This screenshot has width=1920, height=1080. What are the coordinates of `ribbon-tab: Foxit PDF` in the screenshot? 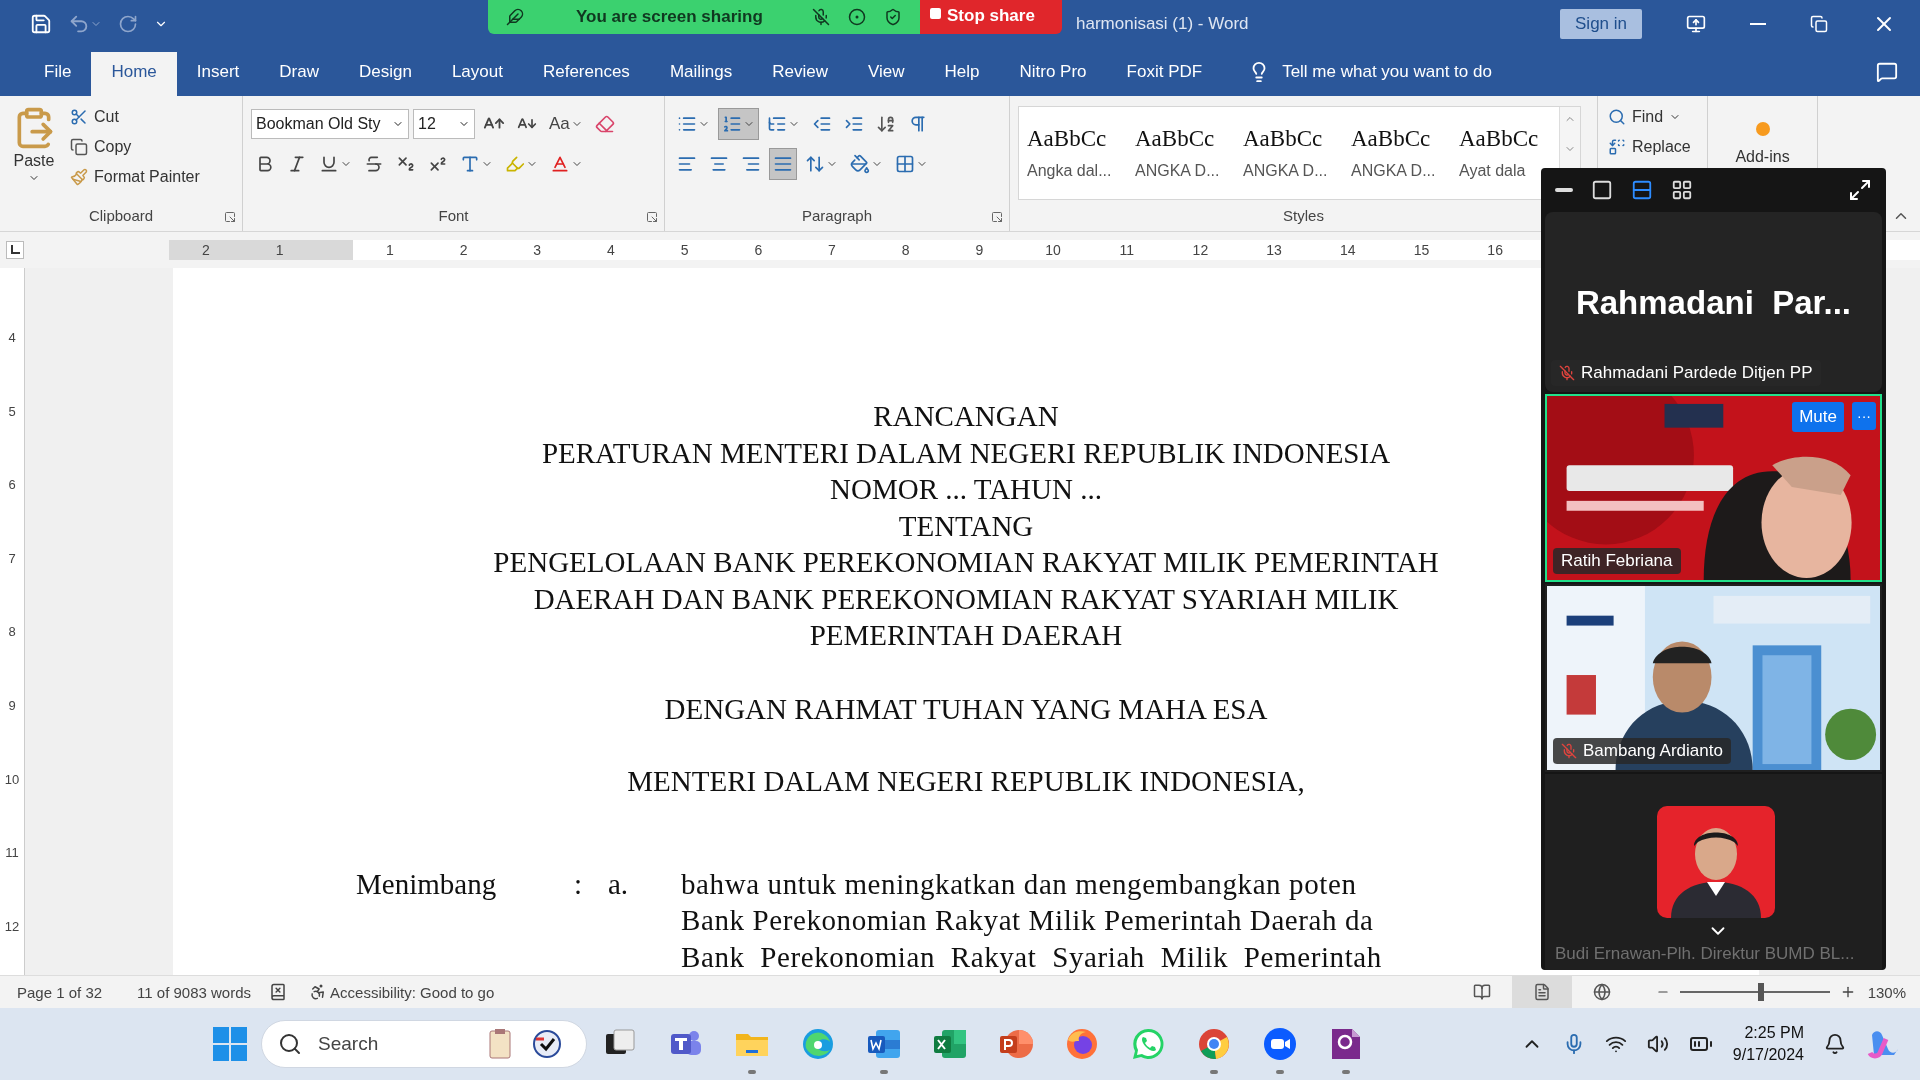 It's located at (1164, 74).